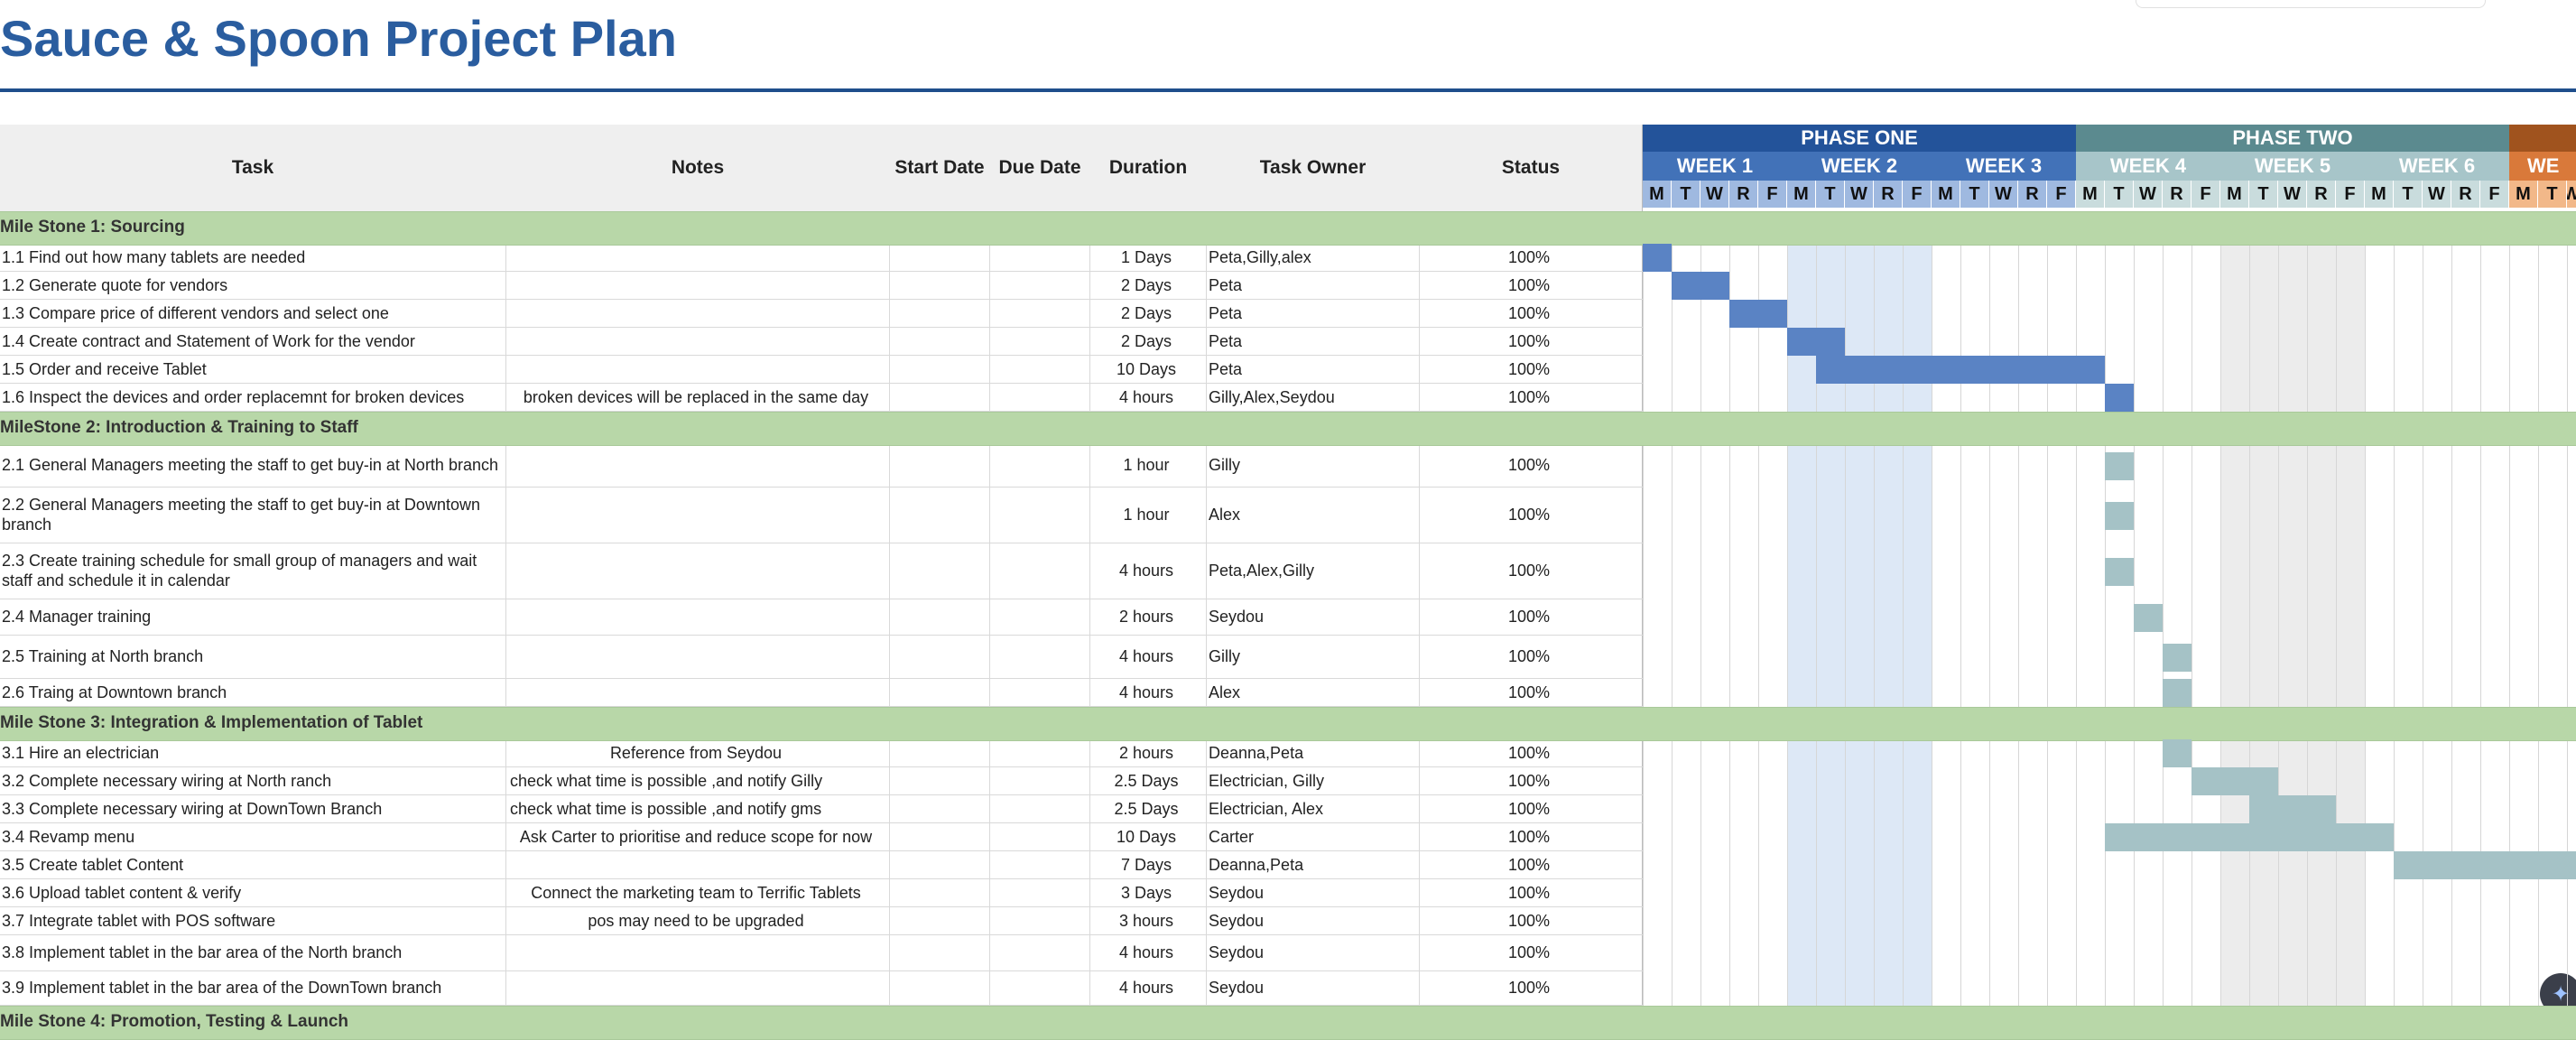 This screenshot has height=1040, width=2576. I want to click on task-notes: pos may need to be upgraded, so click(696, 921).